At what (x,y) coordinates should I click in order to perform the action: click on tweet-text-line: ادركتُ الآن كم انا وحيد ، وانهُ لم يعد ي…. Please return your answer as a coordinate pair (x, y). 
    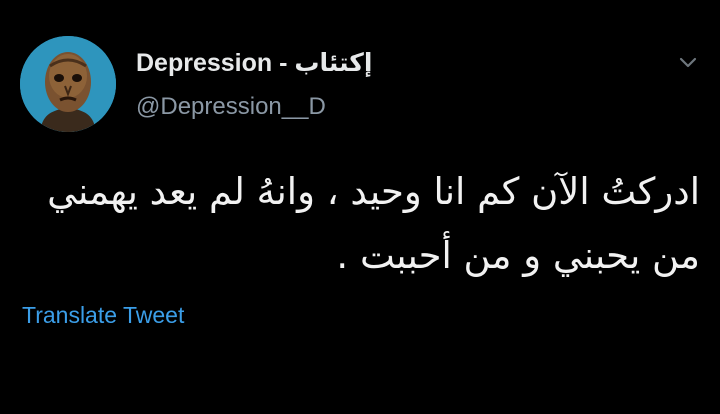
    Looking at the image, I should click on (373, 191).